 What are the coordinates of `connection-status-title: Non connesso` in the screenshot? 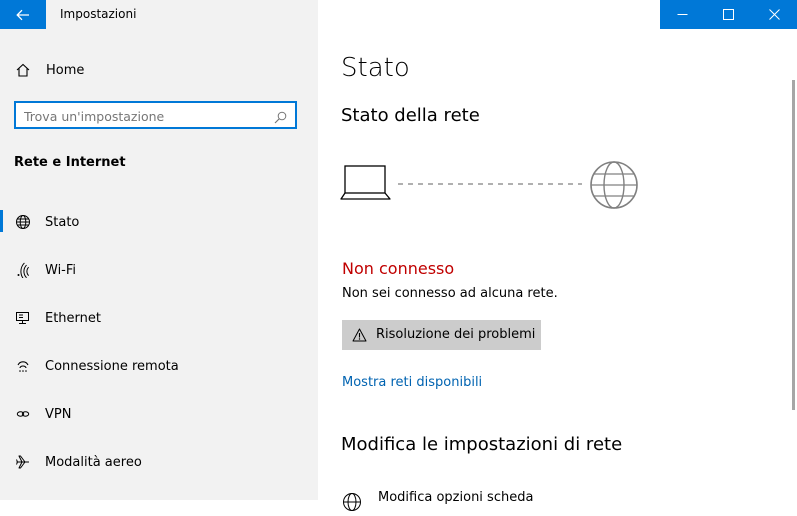 It's located at (398, 268).